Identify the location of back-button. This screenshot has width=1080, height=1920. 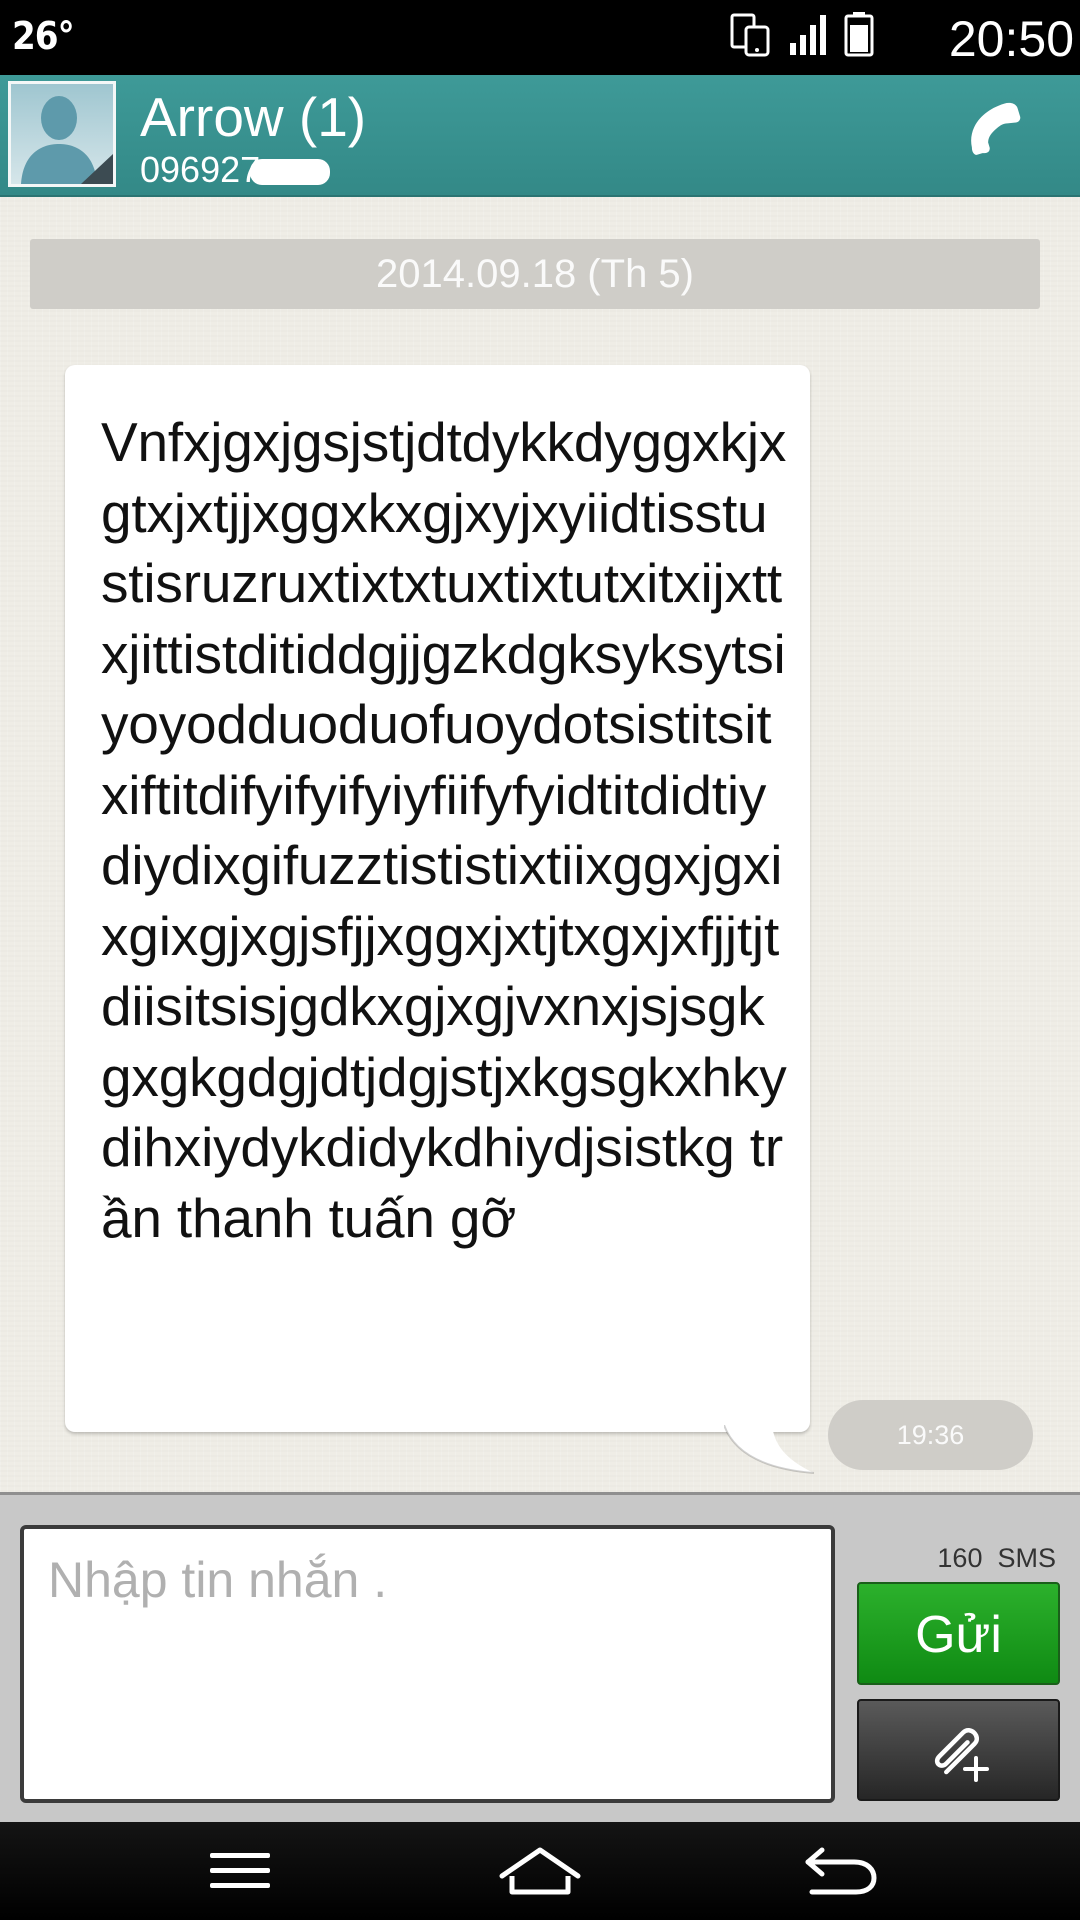
(840, 1871).